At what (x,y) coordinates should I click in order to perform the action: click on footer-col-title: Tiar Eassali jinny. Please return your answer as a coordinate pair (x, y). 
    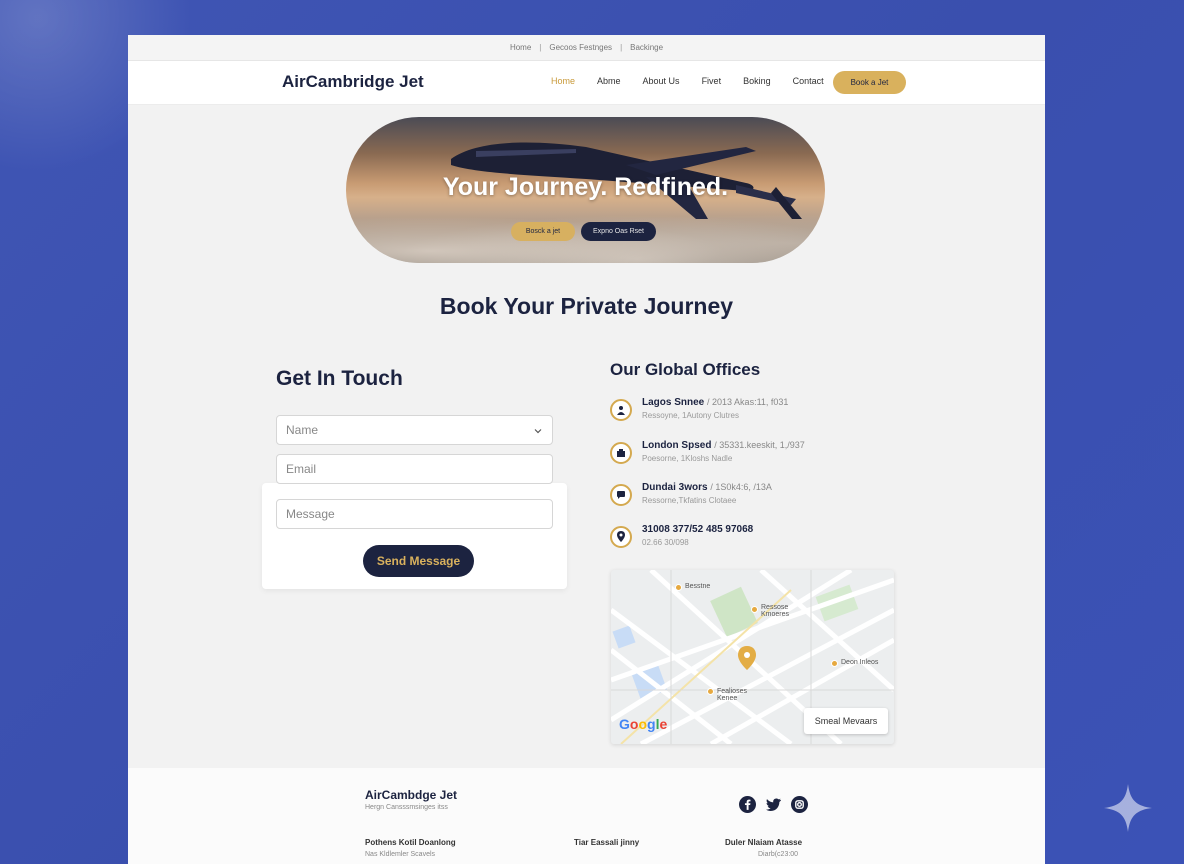
    Looking at the image, I should click on (606, 842).